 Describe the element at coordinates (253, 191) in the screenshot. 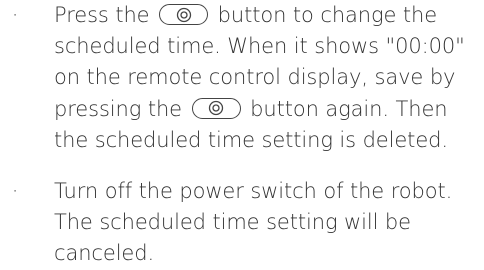

I see `line: Turn off the power switch of the robot.` at that location.